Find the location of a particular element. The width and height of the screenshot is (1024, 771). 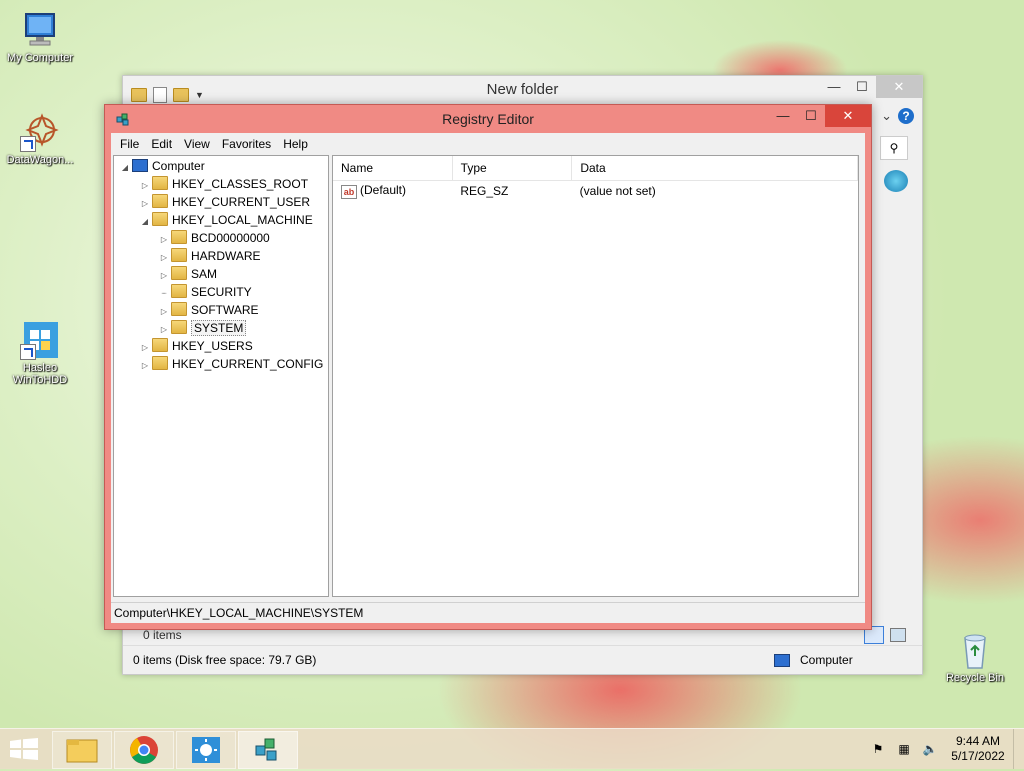

menu-view: View is located at coordinates (197, 144).